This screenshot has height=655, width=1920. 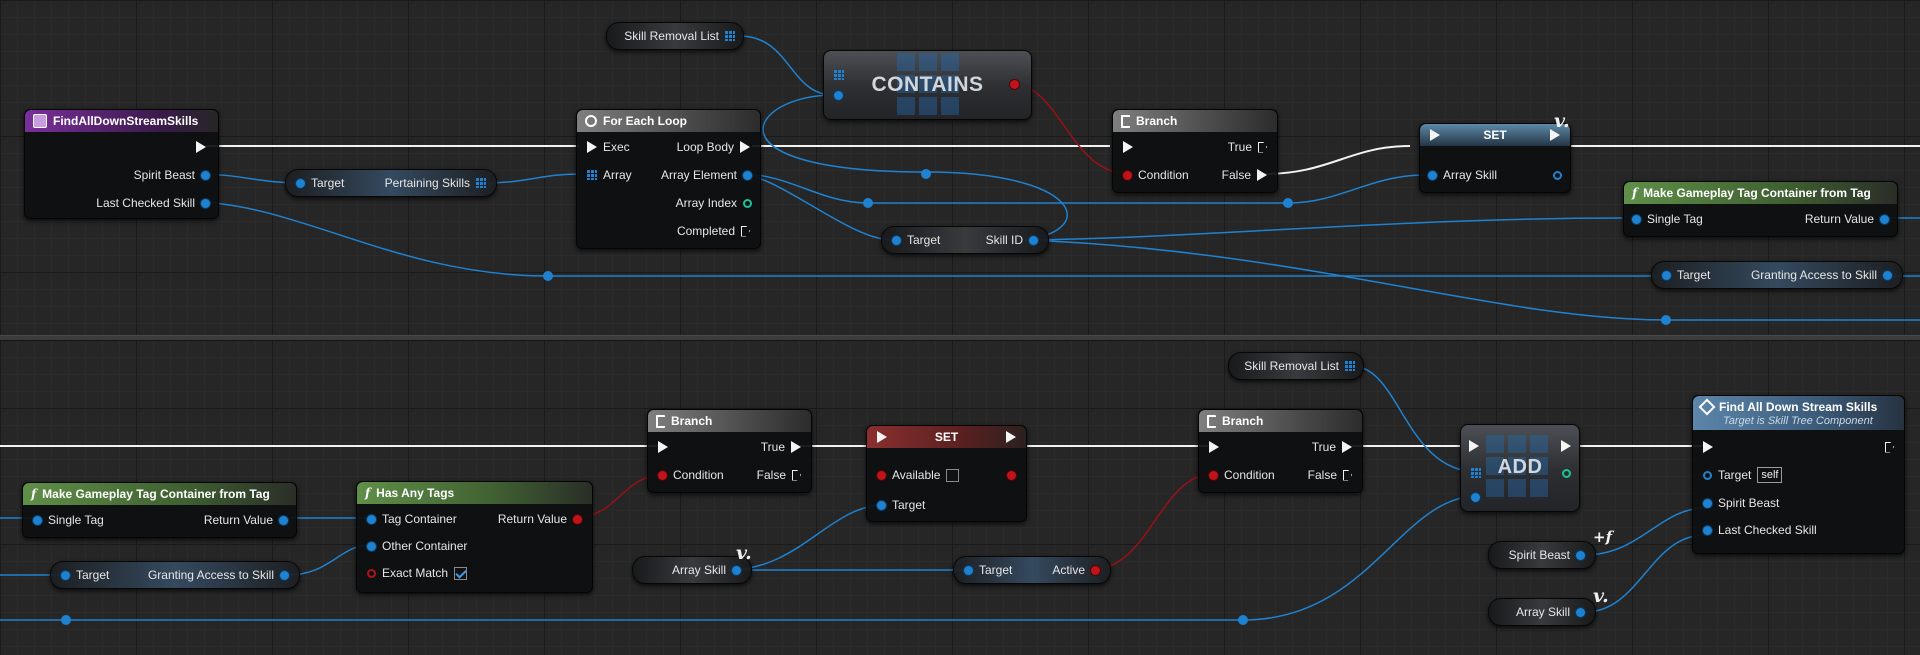 I want to click on find-call-target-pin: Target self, so click(x=1743, y=475).